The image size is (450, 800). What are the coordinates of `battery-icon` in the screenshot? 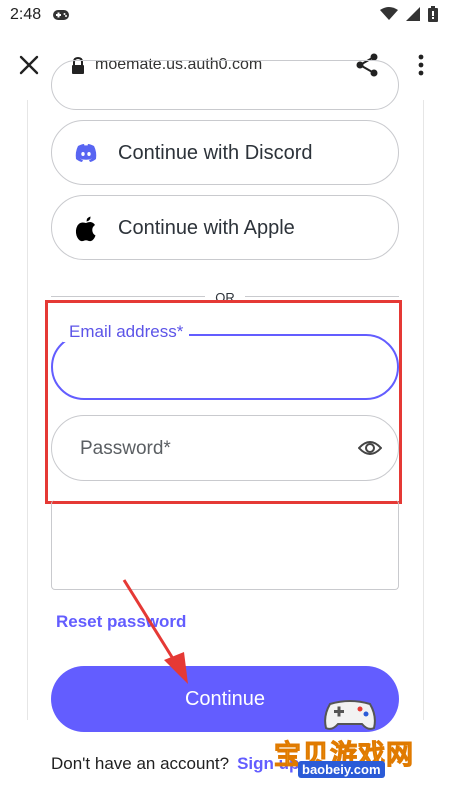 It's located at (433, 16).